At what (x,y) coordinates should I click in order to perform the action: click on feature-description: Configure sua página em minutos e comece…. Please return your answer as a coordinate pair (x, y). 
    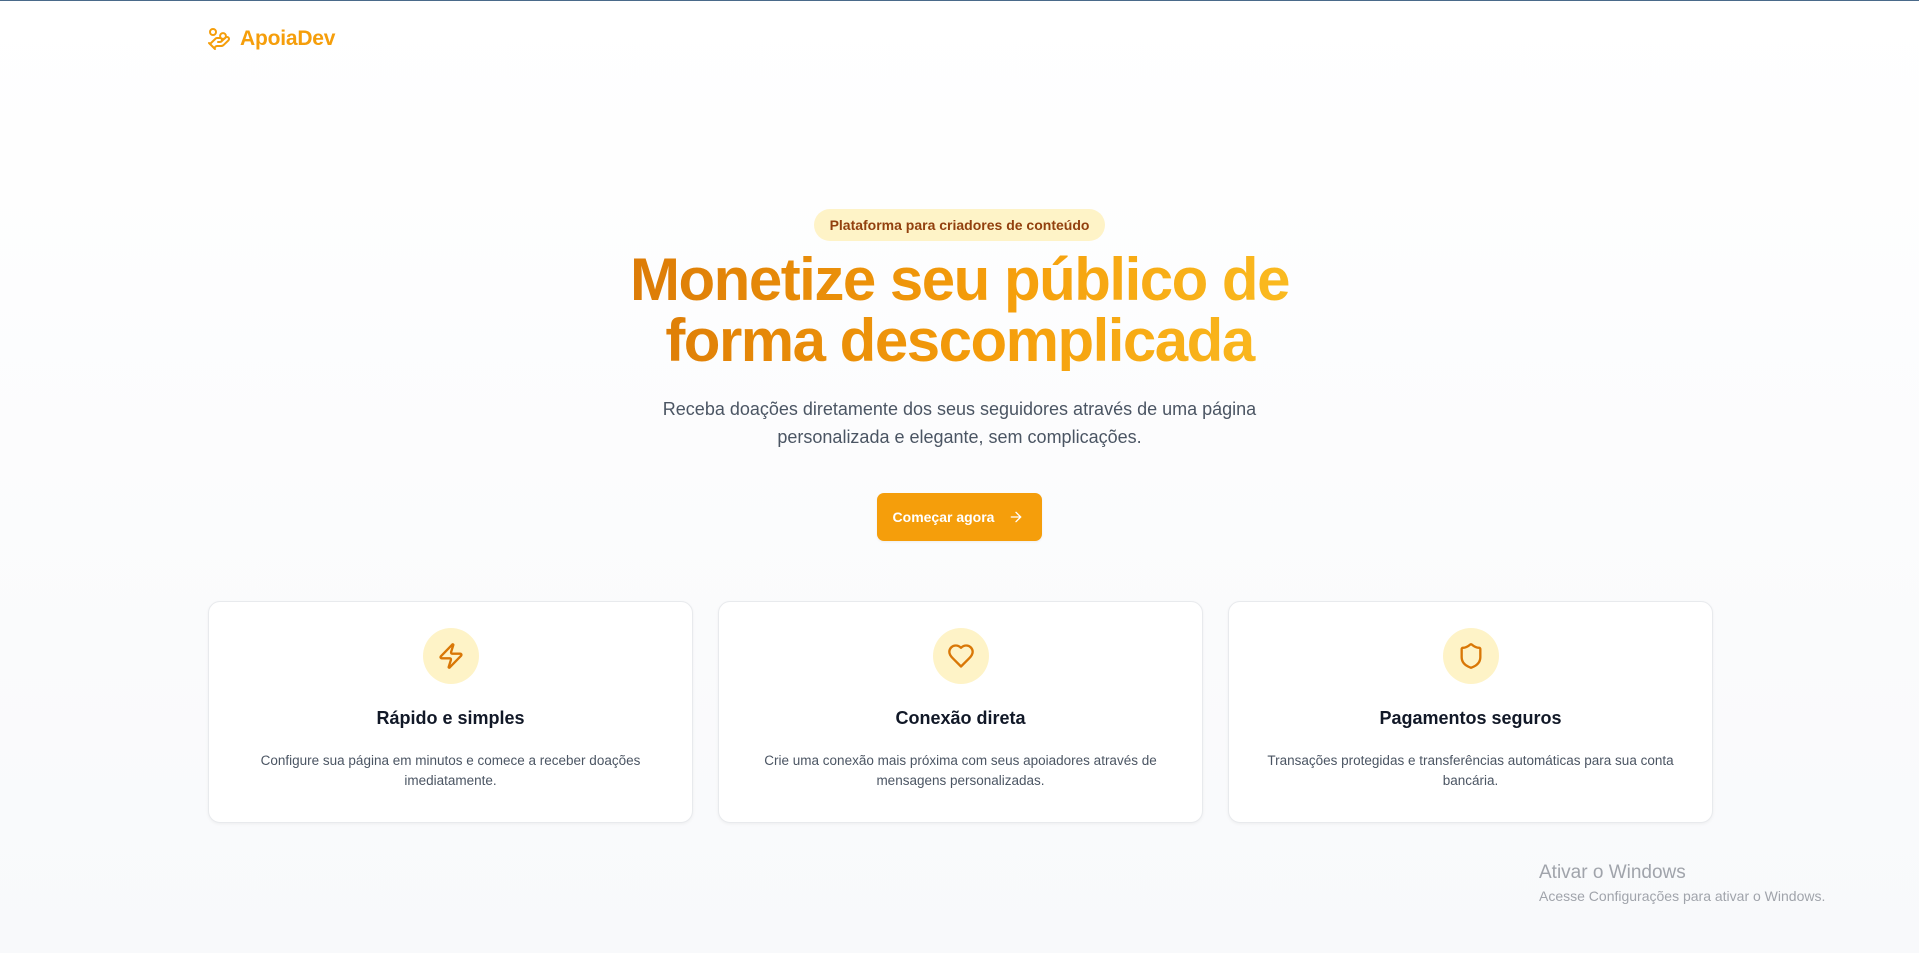
    Looking at the image, I should click on (451, 771).